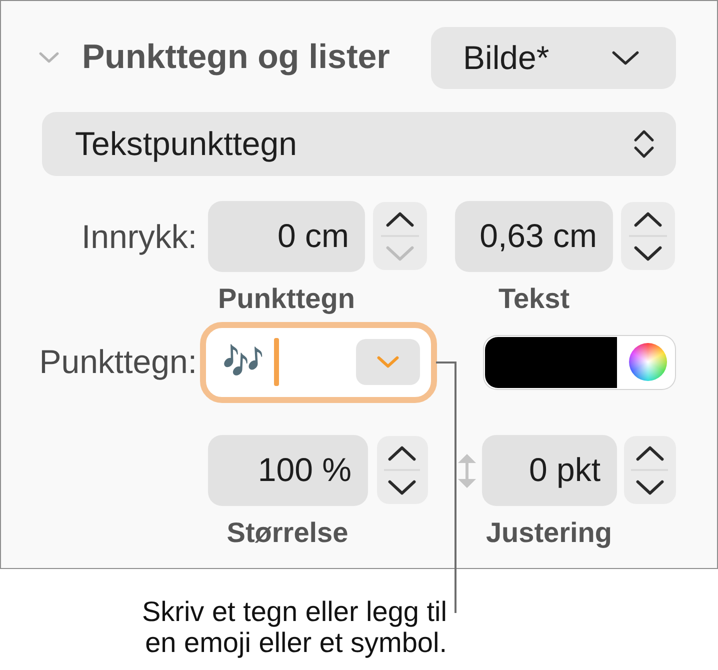  Describe the element at coordinates (534, 298) in the screenshot. I see `field-caption: Tekst` at that location.